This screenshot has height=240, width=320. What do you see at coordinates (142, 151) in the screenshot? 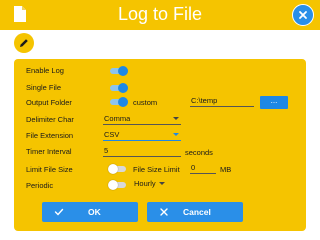
I see `timer-interval-input: 5` at bounding box center [142, 151].